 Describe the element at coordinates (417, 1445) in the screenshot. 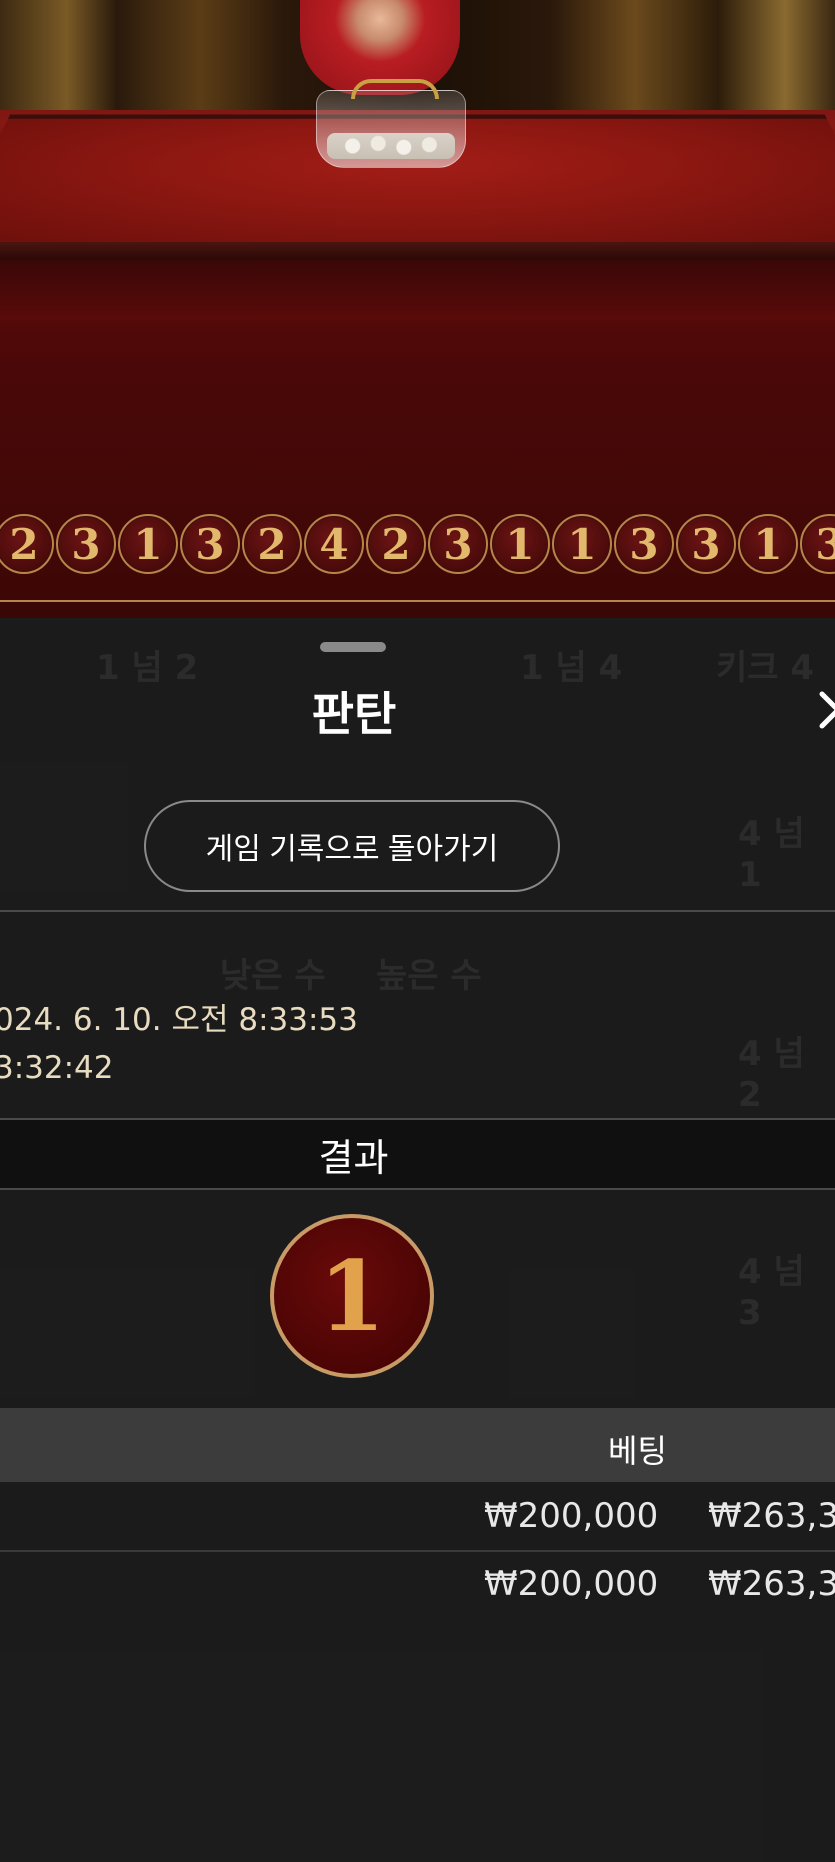

I see `bet-table-header: 베팅` at that location.